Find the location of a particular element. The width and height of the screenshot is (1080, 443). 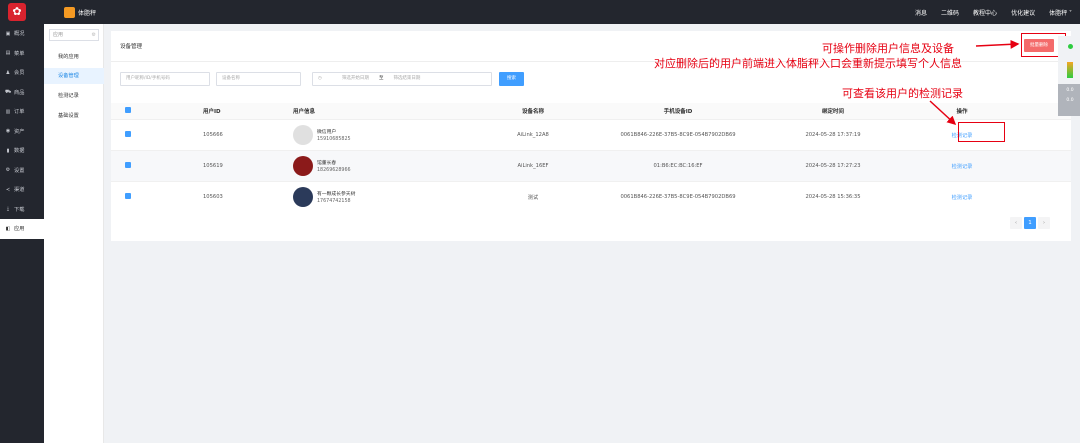

annotation-arrows is located at coordinates (974, 82).